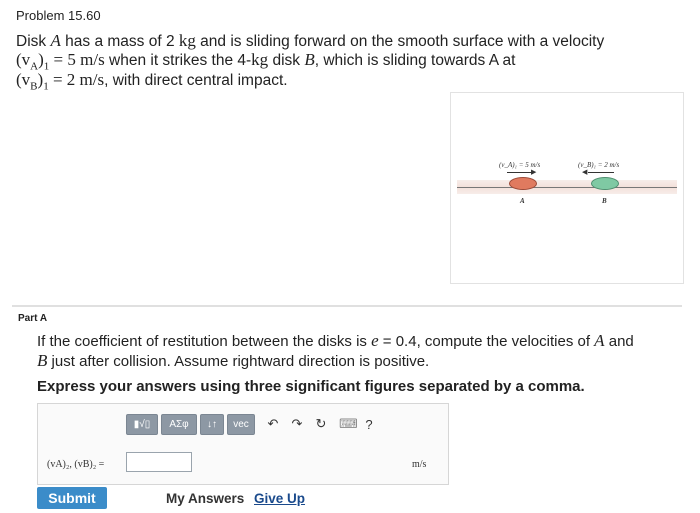 Image resolution: width=700 pixels, height=513 pixels. What do you see at coordinates (375, 340) in the screenshot?
I see `e-symbol: e` at bounding box center [375, 340].